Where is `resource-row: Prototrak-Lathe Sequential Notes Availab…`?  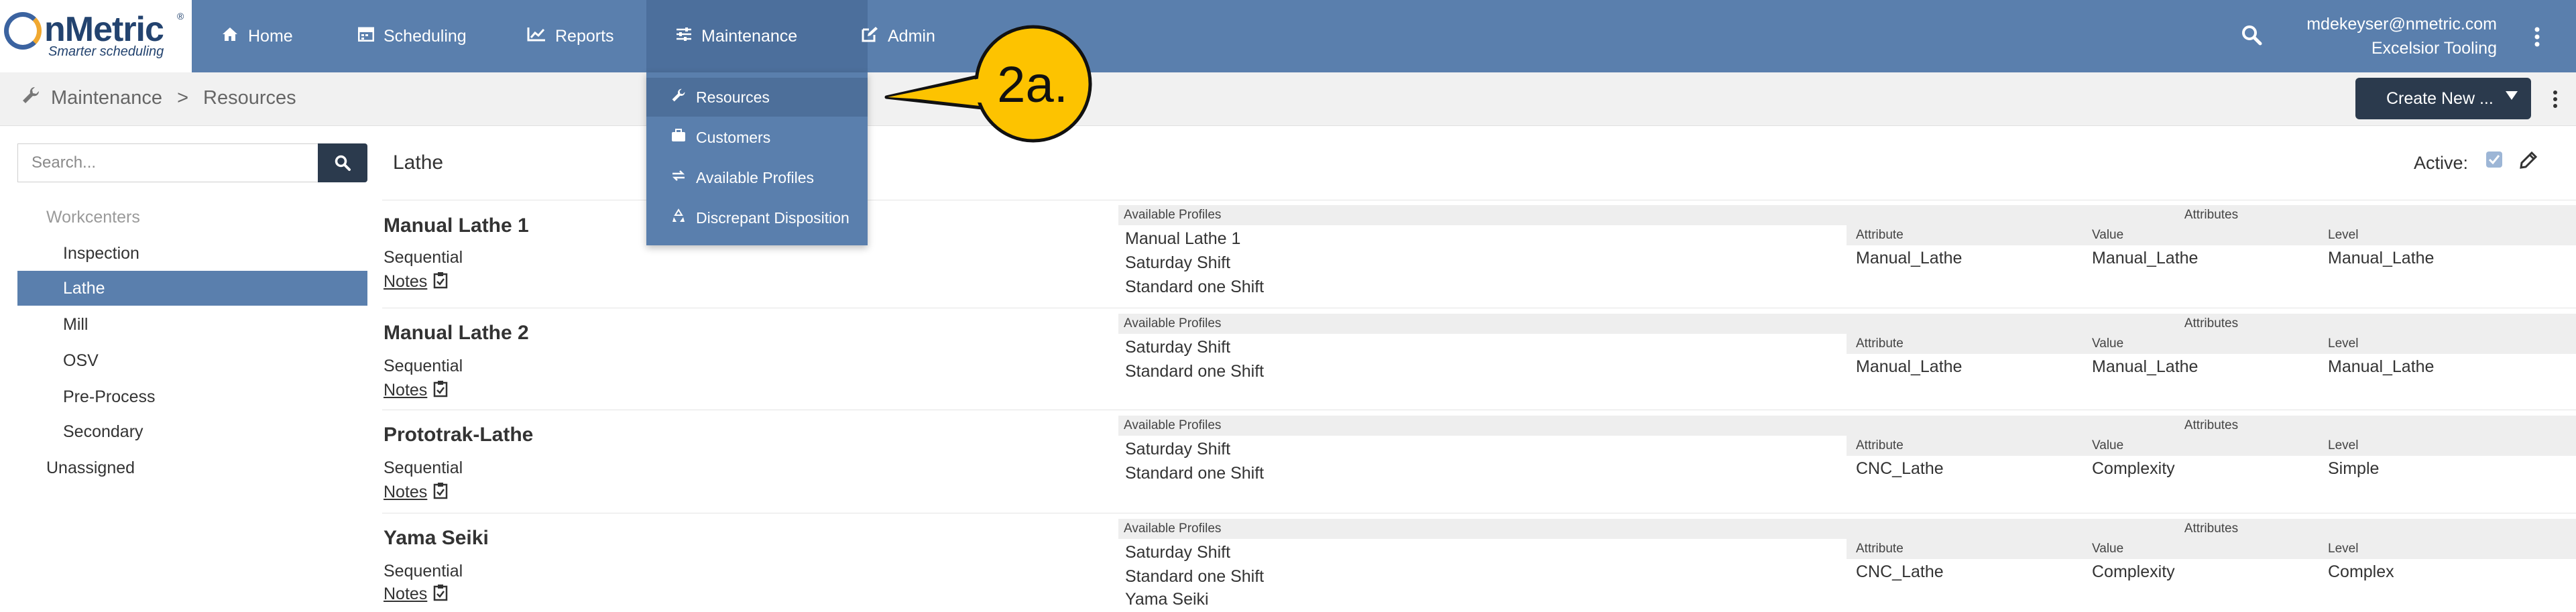 resource-row: Prototrak-Lathe Sequential Notes Availab… is located at coordinates (1479, 462).